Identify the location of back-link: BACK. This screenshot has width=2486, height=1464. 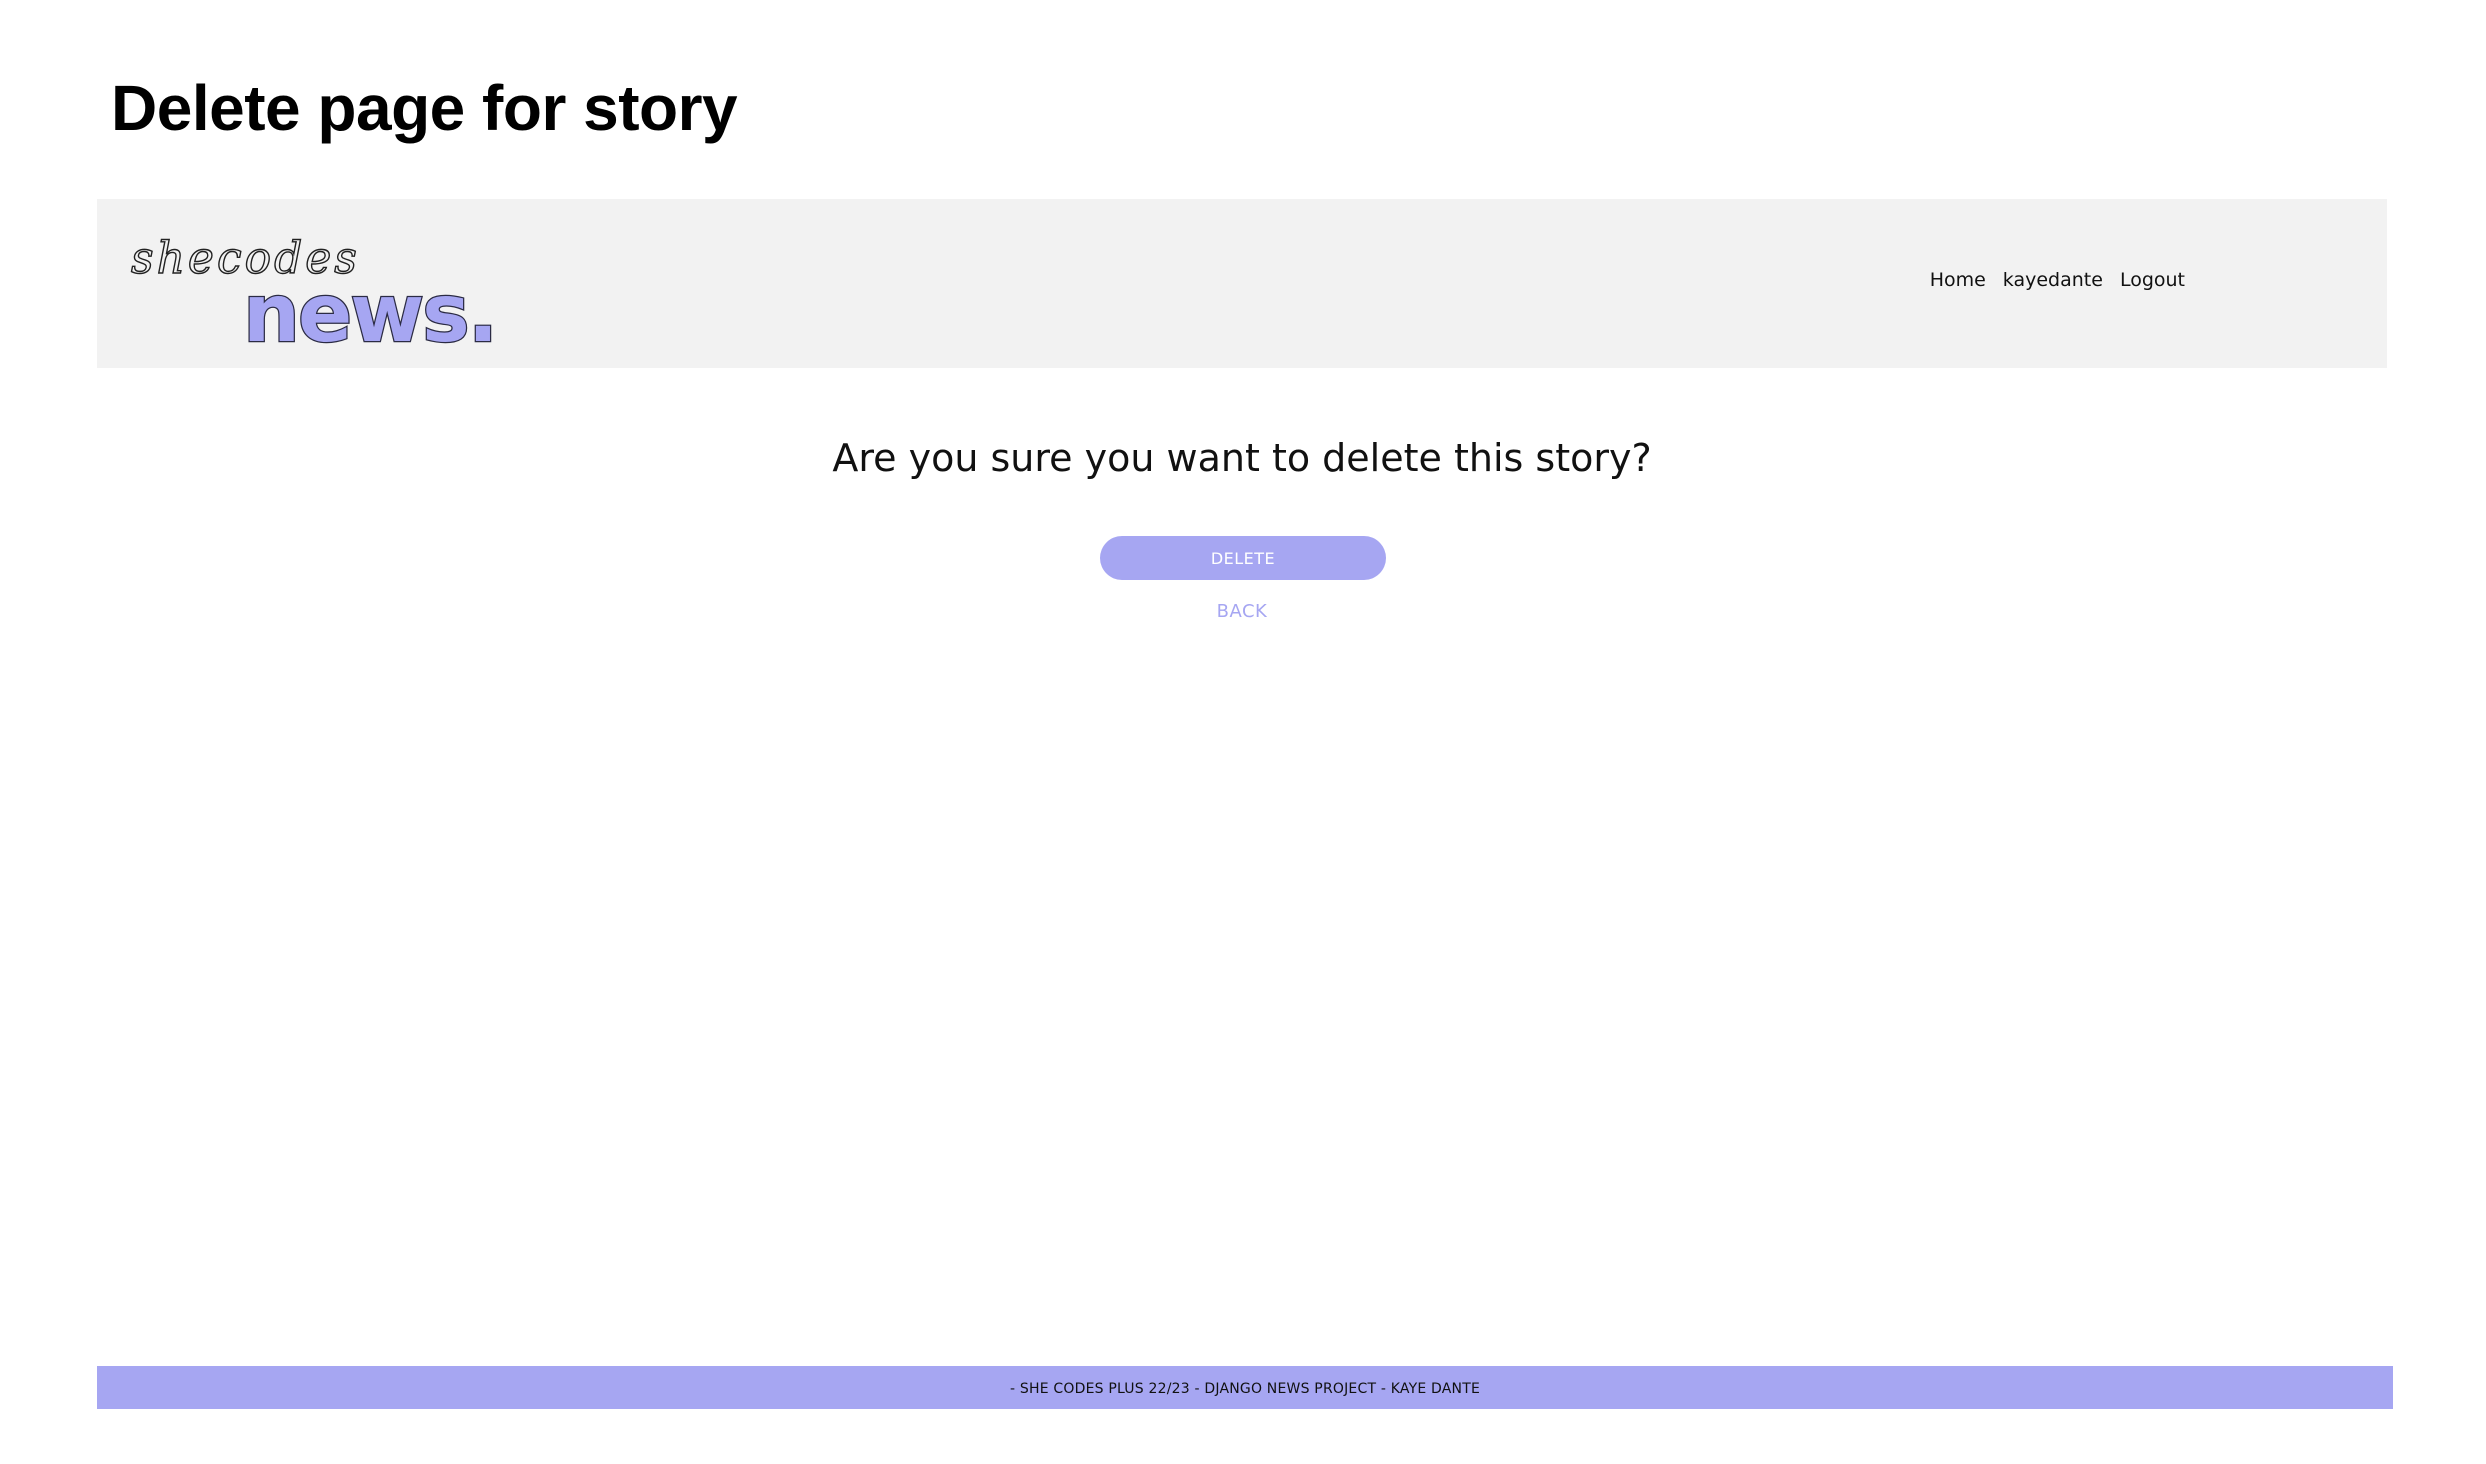
(1242, 611).